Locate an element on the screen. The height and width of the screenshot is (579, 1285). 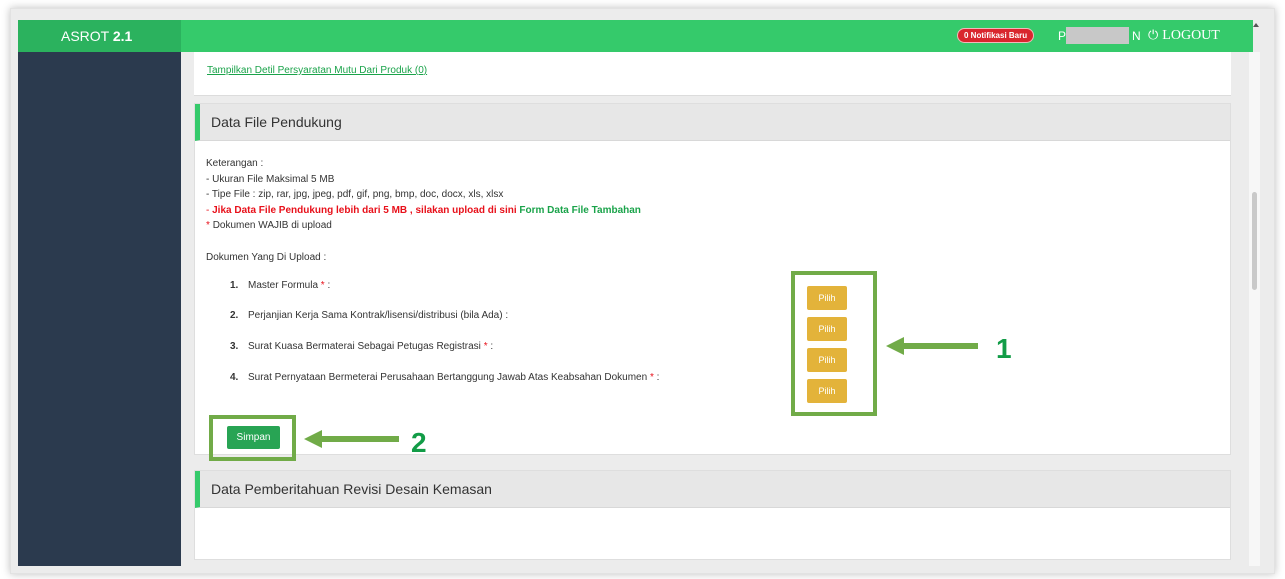
user-name-end: N is located at coordinates (1136, 36).